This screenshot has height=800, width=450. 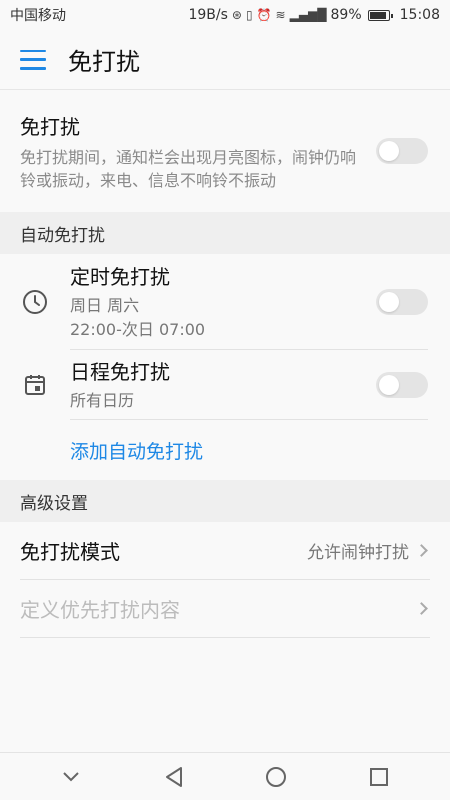 What do you see at coordinates (33, 59) in the screenshot?
I see `hamburger-menu-icon` at bounding box center [33, 59].